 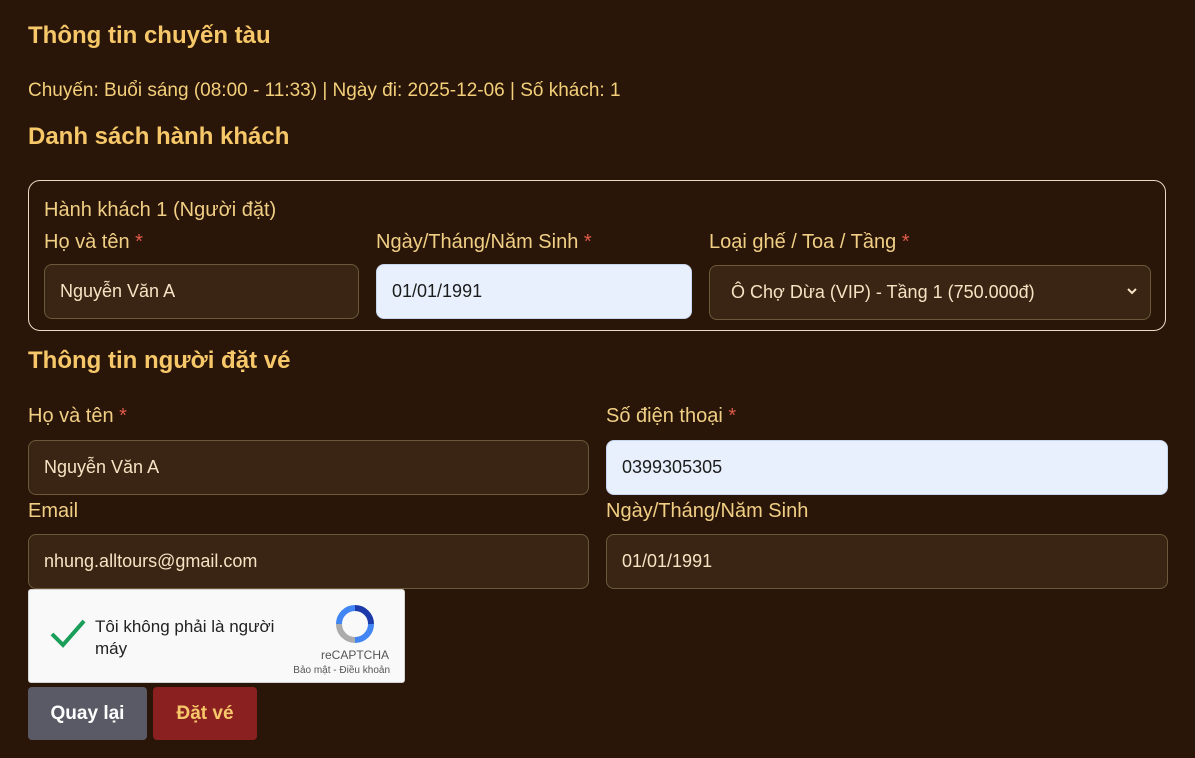 I want to click on booker-email-label: Email, so click(x=53, y=511).